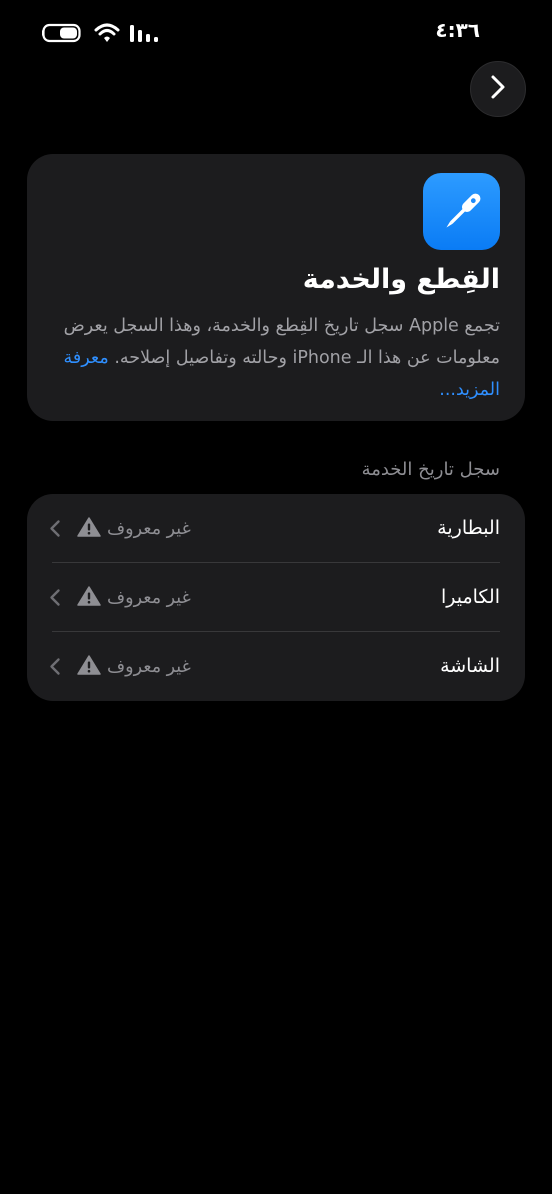 The width and height of the screenshot is (552, 1194). Describe the element at coordinates (470, 666) in the screenshot. I see `row-label: الشاشة` at that location.